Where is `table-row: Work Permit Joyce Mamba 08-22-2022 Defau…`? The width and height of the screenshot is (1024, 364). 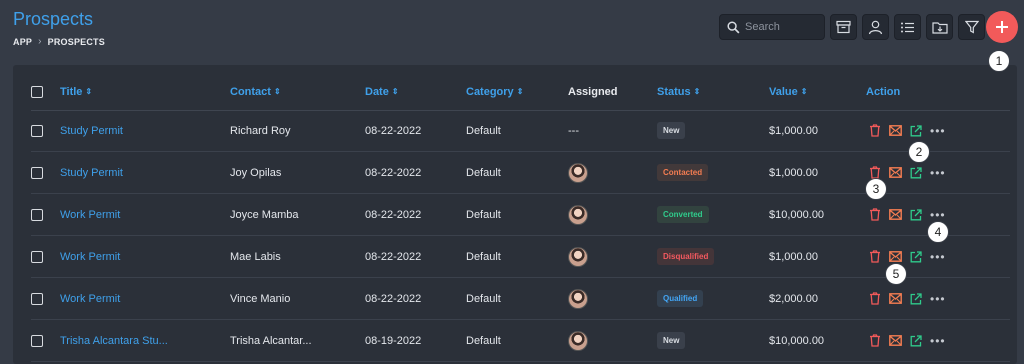
table-row: Work Permit Joyce Mamba 08-22-2022 Defau… is located at coordinates (520, 215).